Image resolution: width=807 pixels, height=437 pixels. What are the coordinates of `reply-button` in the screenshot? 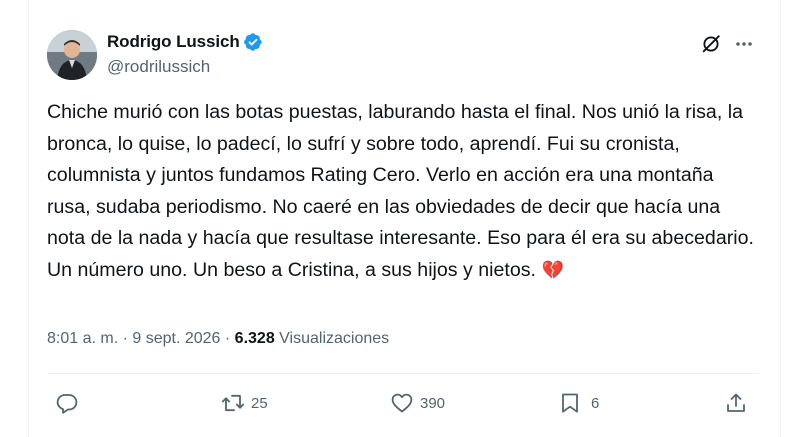 It's located at (70, 403).